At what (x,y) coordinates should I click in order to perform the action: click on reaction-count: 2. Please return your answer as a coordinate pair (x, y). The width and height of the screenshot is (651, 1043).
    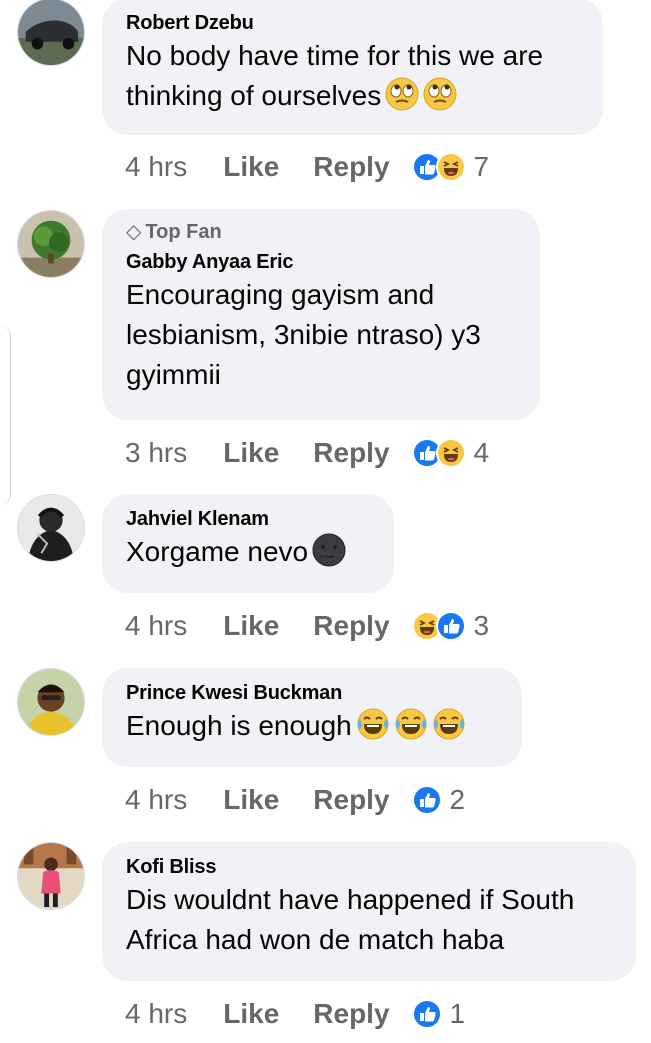
    Looking at the image, I should click on (457, 799).